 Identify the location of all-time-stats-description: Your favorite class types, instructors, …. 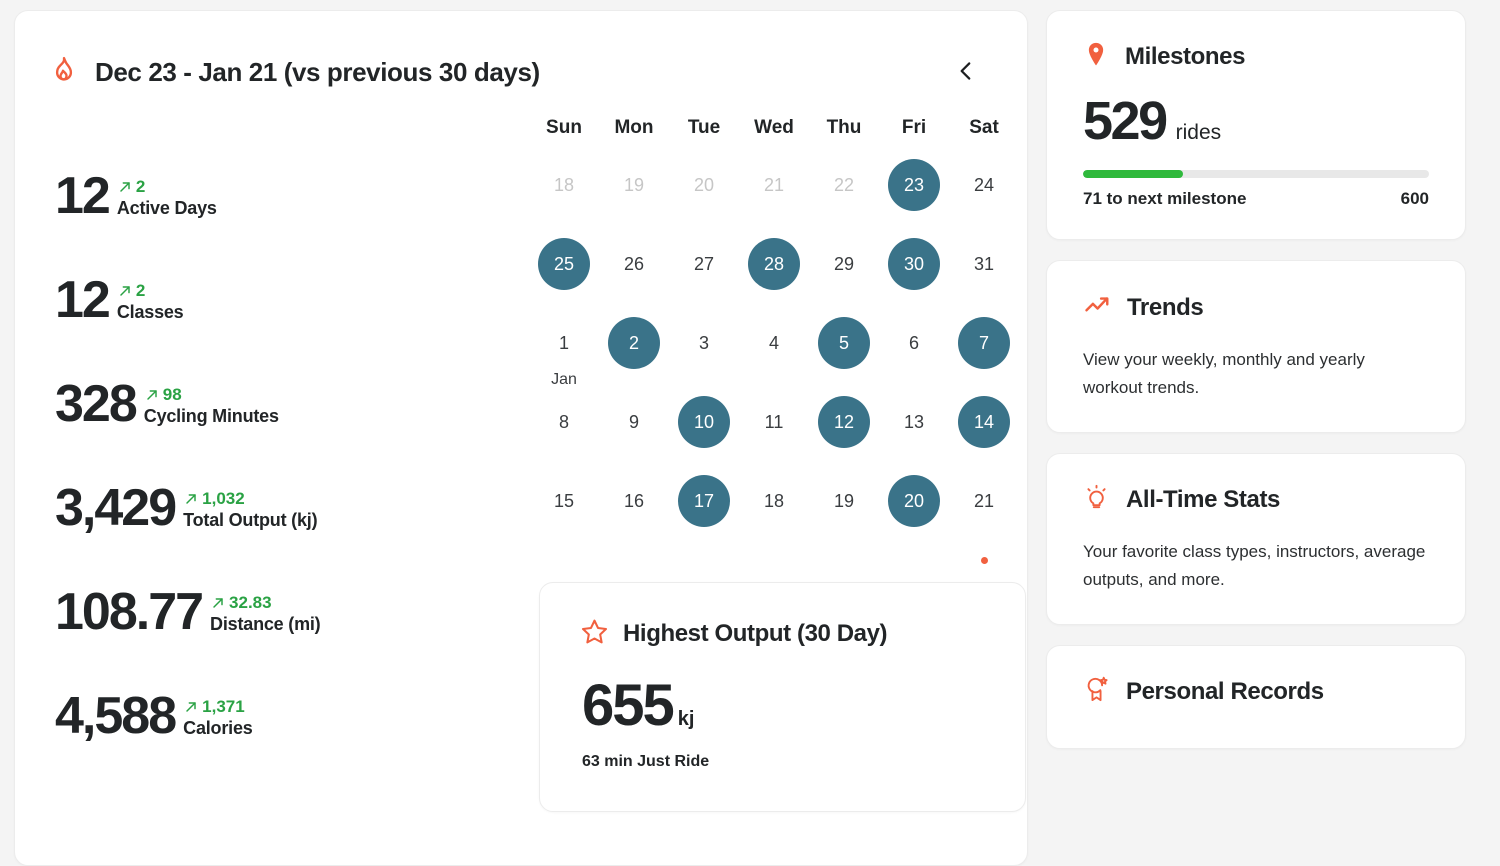
(1254, 566).